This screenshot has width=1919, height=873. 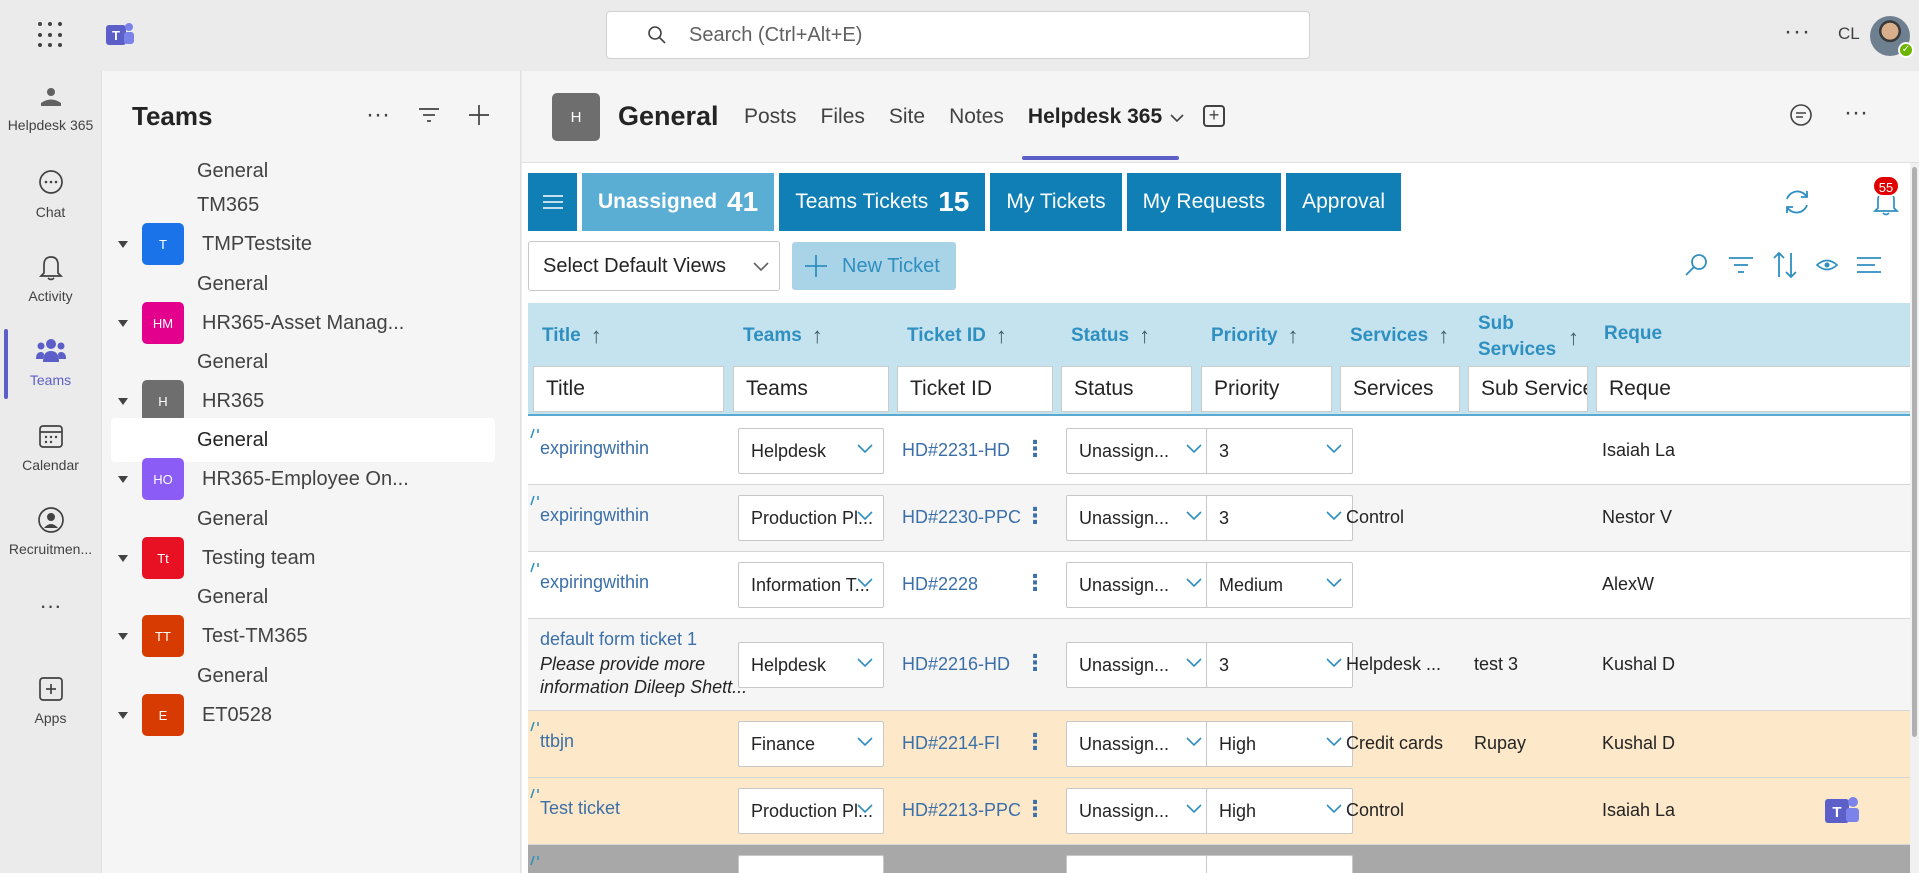 I want to click on sort-icon, so click(x=1785, y=265).